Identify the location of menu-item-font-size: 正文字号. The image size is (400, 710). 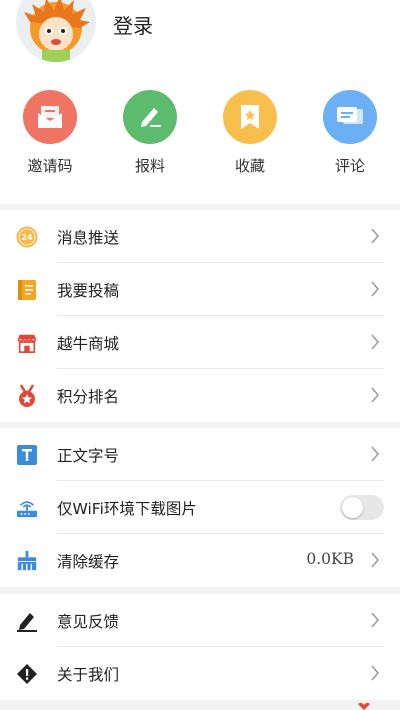
(200, 454).